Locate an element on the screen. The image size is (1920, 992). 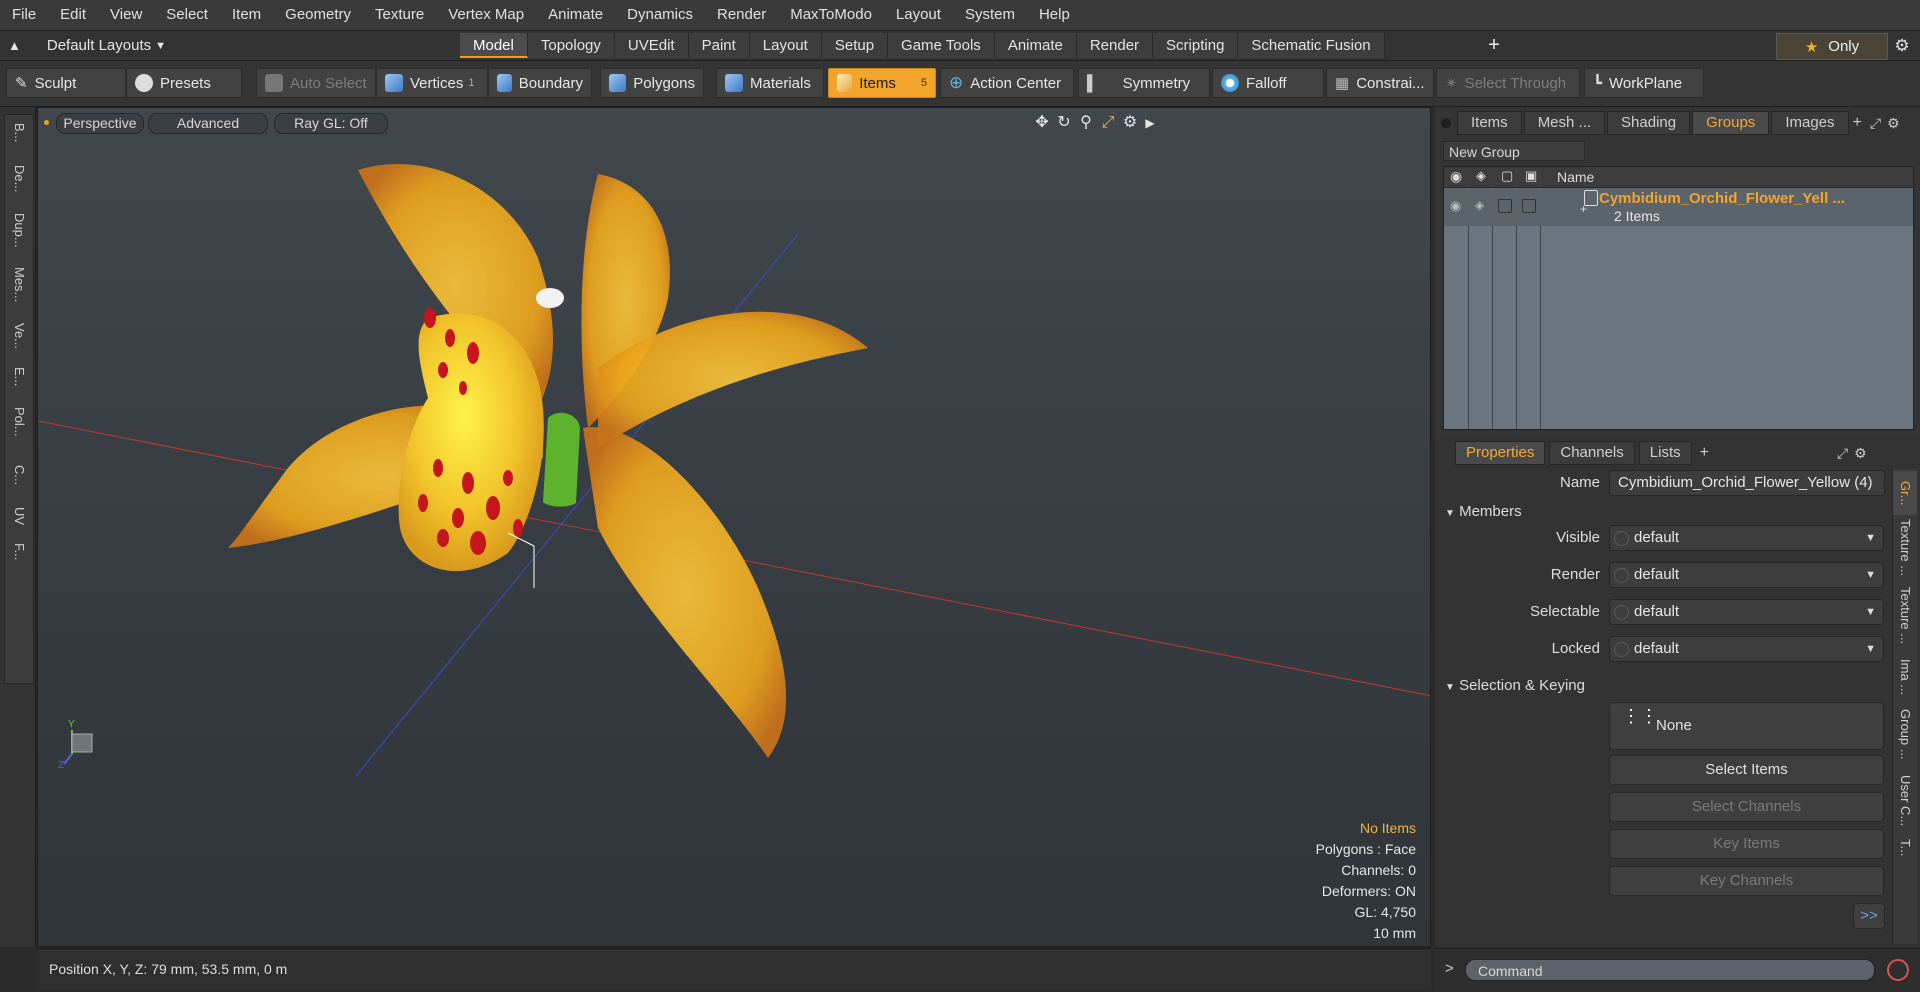
only-toggle: ★ Only is located at coordinates (1832, 46).